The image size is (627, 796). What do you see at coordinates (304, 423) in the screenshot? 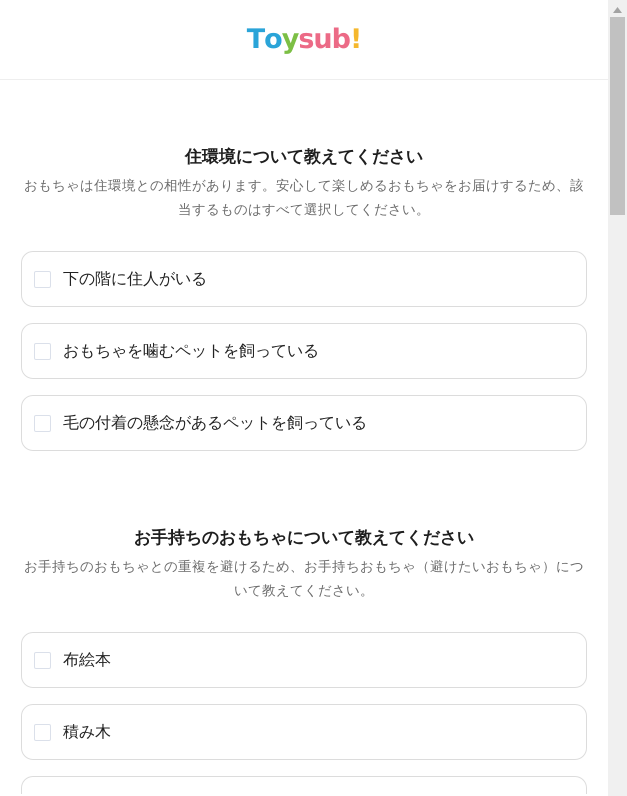
I see `option-card: 毛の付着の懸念があるペットを飼っている` at bounding box center [304, 423].